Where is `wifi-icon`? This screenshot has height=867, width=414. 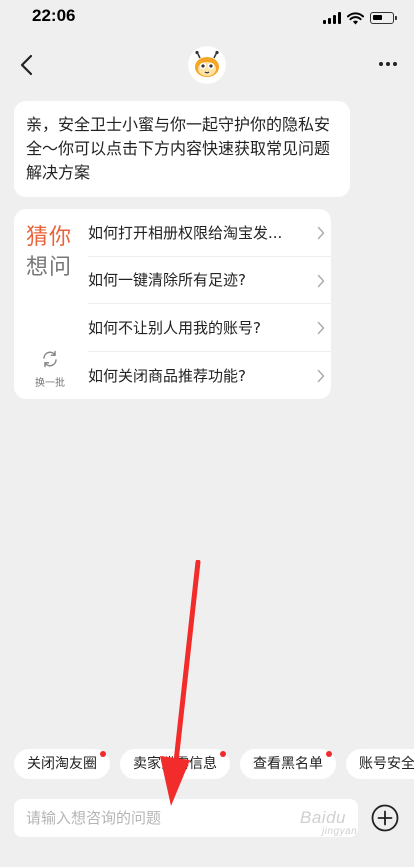 wifi-icon is located at coordinates (355, 17).